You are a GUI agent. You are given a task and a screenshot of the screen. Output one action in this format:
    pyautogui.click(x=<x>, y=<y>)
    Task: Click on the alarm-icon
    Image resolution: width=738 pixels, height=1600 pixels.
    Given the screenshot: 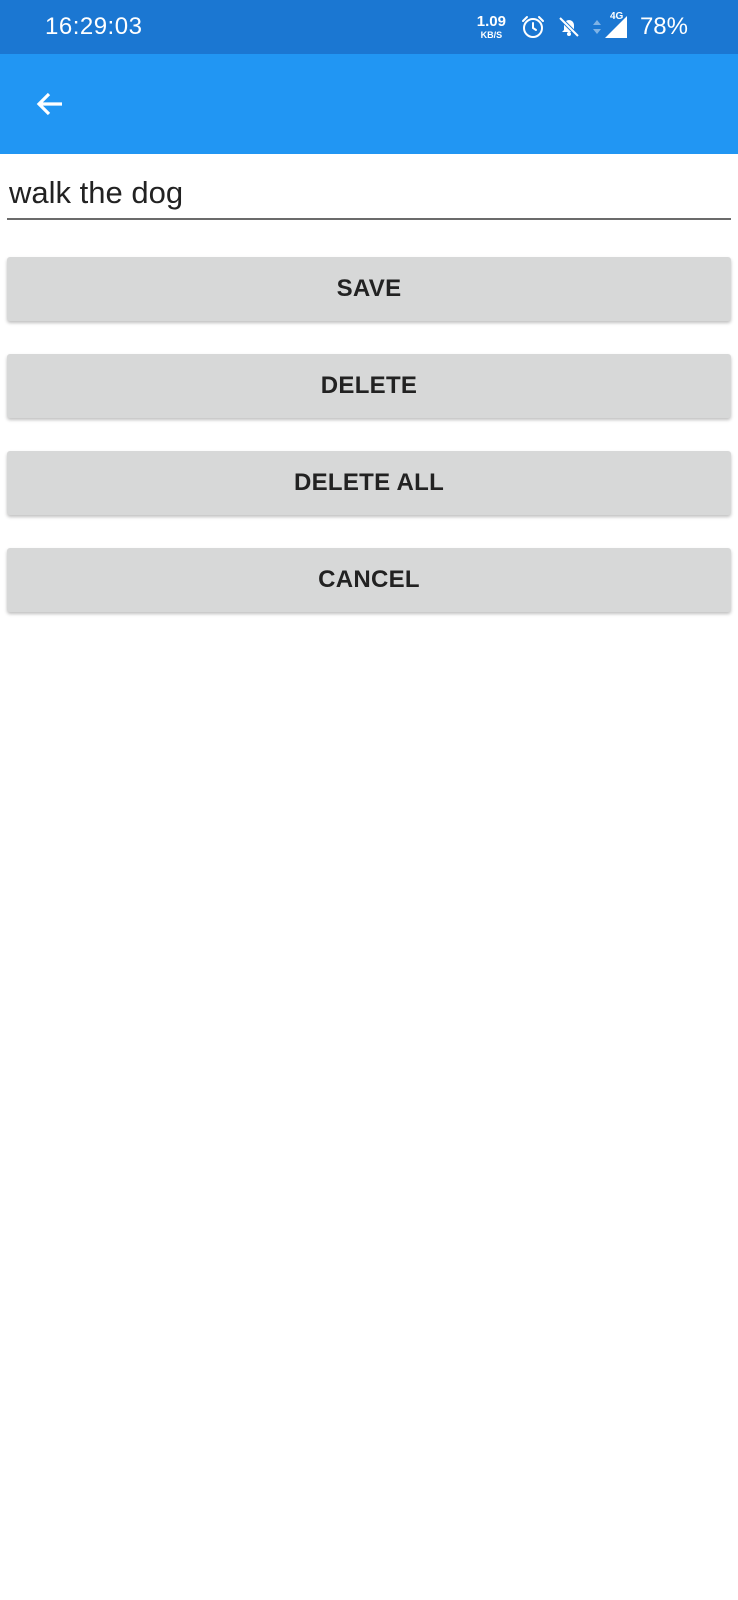 What is the action you would take?
    pyautogui.click(x=533, y=27)
    